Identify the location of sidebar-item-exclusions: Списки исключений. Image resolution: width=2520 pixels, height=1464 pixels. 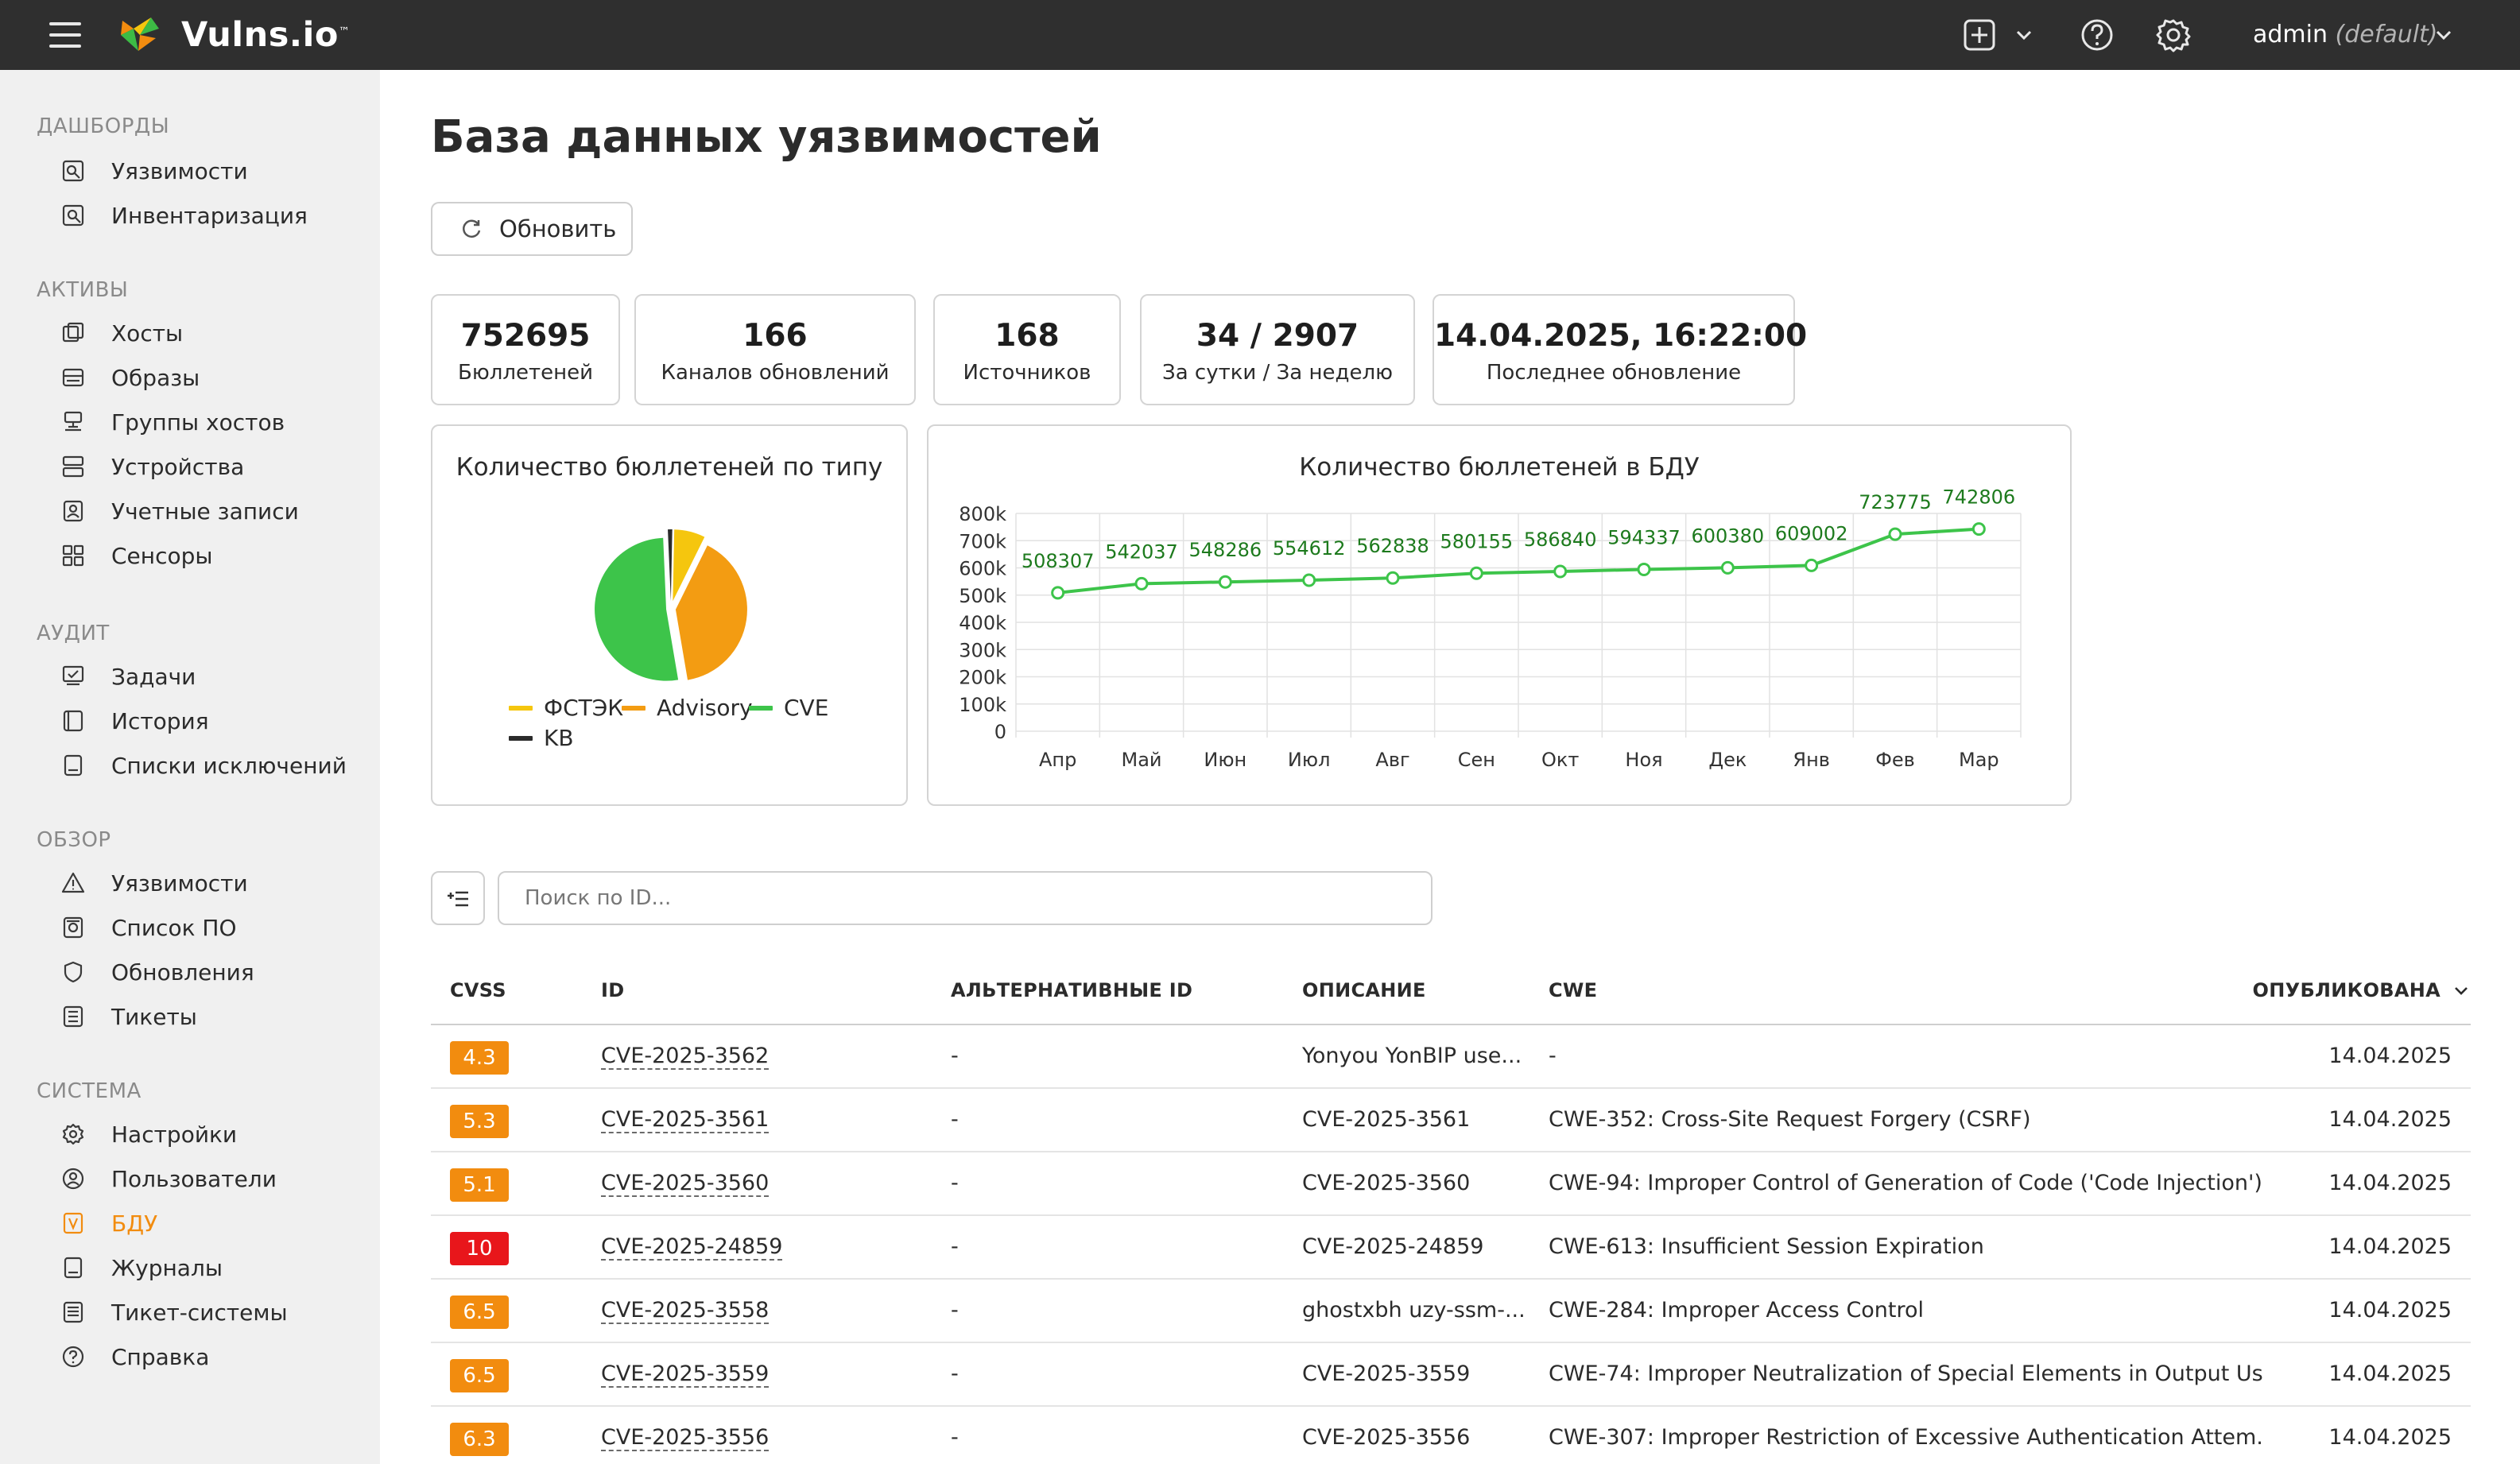
(211, 765).